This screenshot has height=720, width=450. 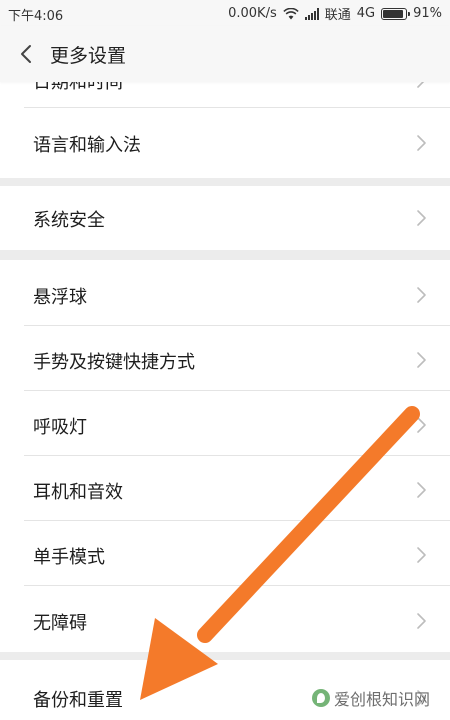 What do you see at coordinates (320, 698) in the screenshot?
I see `watermark-logo-icon` at bounding box center [320, 698].